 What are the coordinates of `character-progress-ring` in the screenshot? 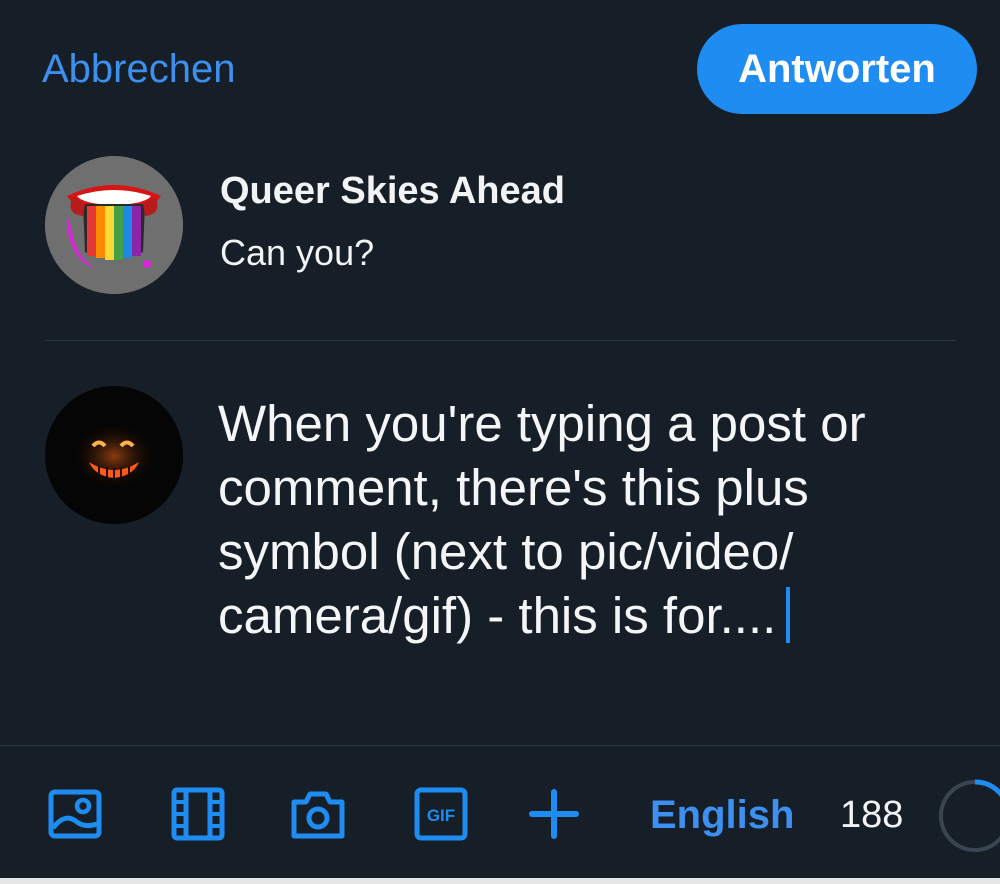 It's located at (969, 815).